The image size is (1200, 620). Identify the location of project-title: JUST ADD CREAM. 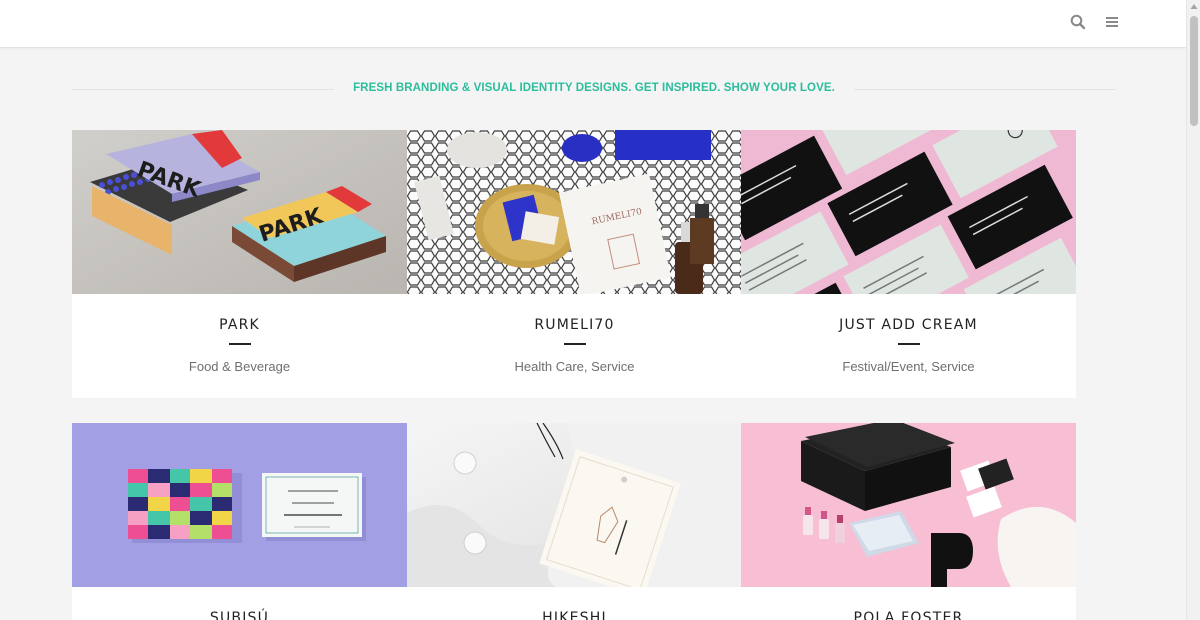
(908, 325).